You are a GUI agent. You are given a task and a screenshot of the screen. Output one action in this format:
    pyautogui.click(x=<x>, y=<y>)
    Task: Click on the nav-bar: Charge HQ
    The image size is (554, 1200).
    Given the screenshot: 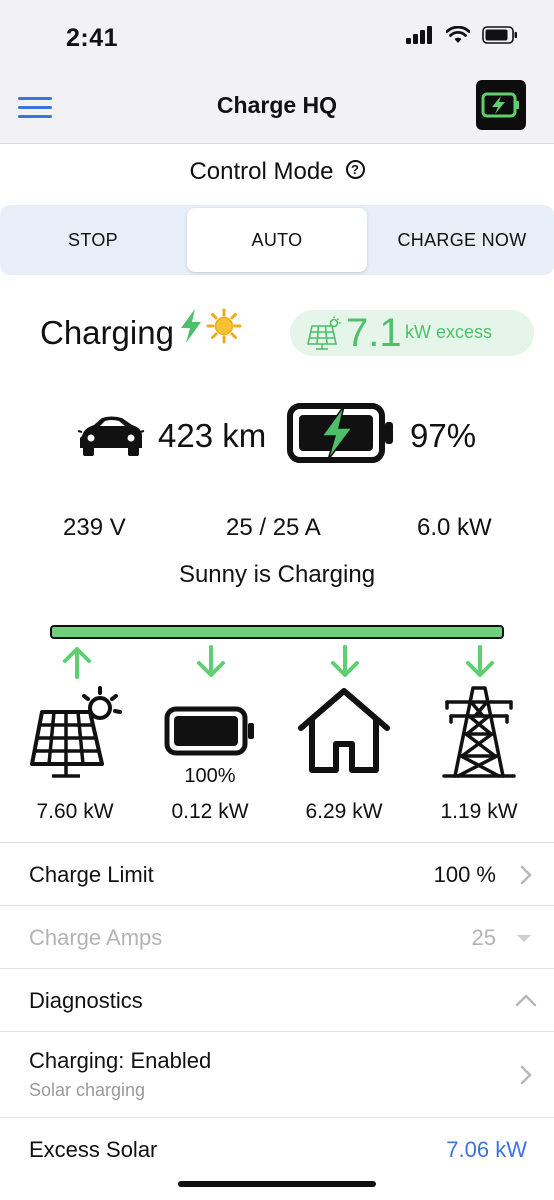 What is the action you would take?
    pyautogui.click(x=277, y=107)
    